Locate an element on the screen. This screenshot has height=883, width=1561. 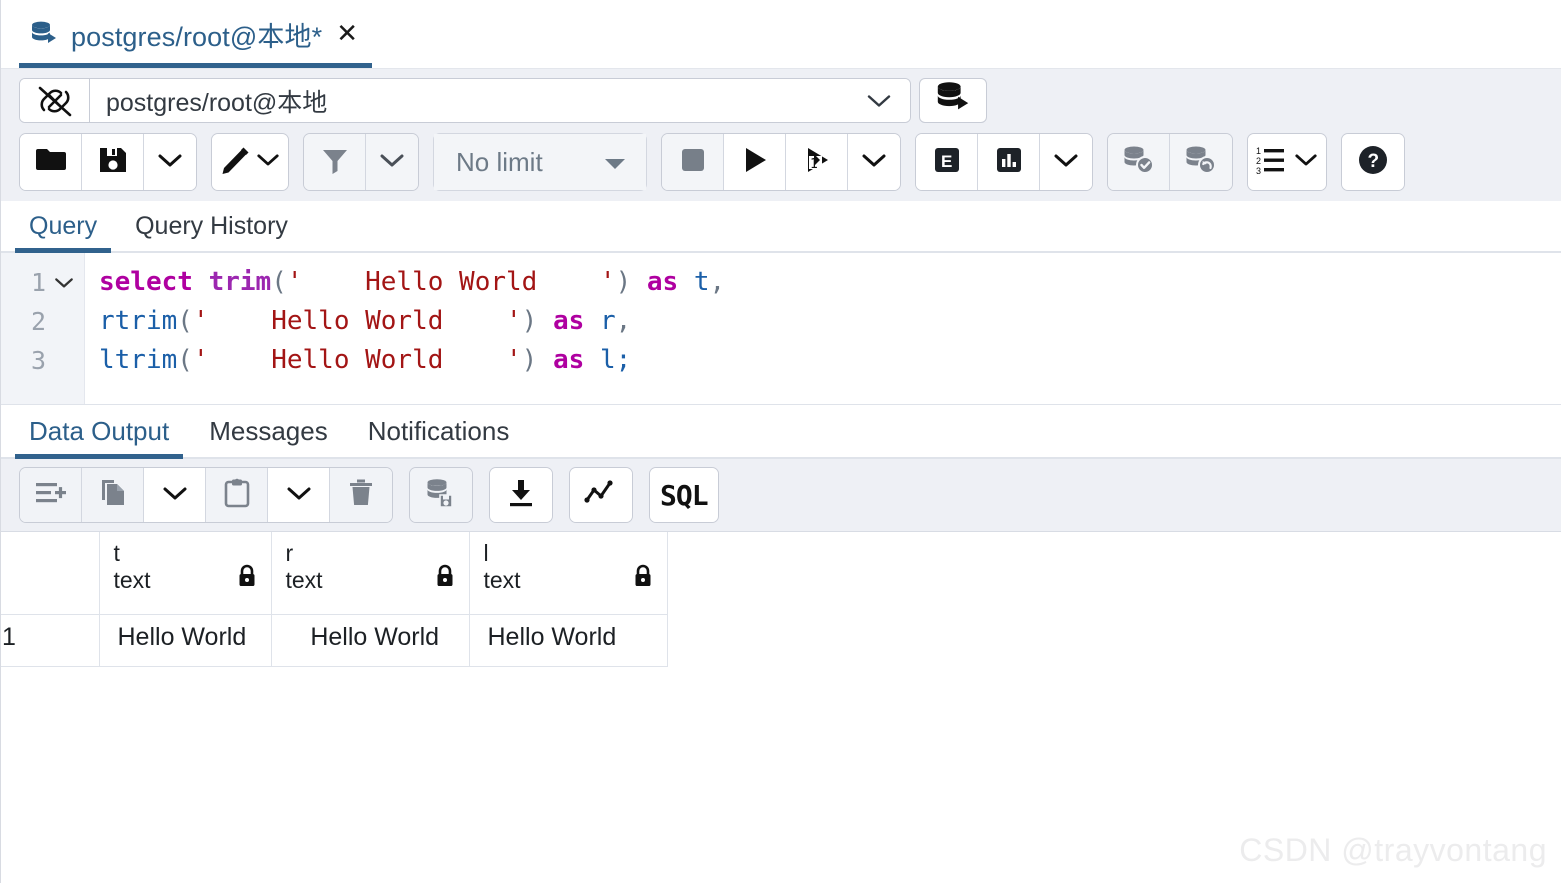
tab-query: Query is located at coordinates (63, 229).